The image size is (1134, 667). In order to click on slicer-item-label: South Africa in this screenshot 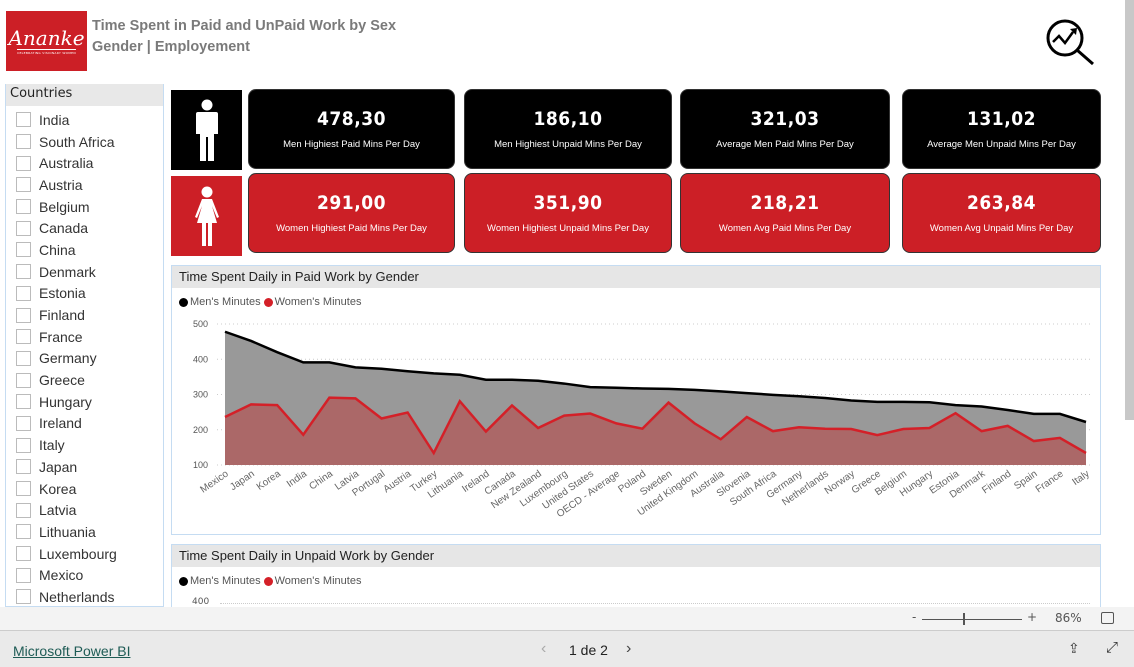, I will do `click(77, 141)`.